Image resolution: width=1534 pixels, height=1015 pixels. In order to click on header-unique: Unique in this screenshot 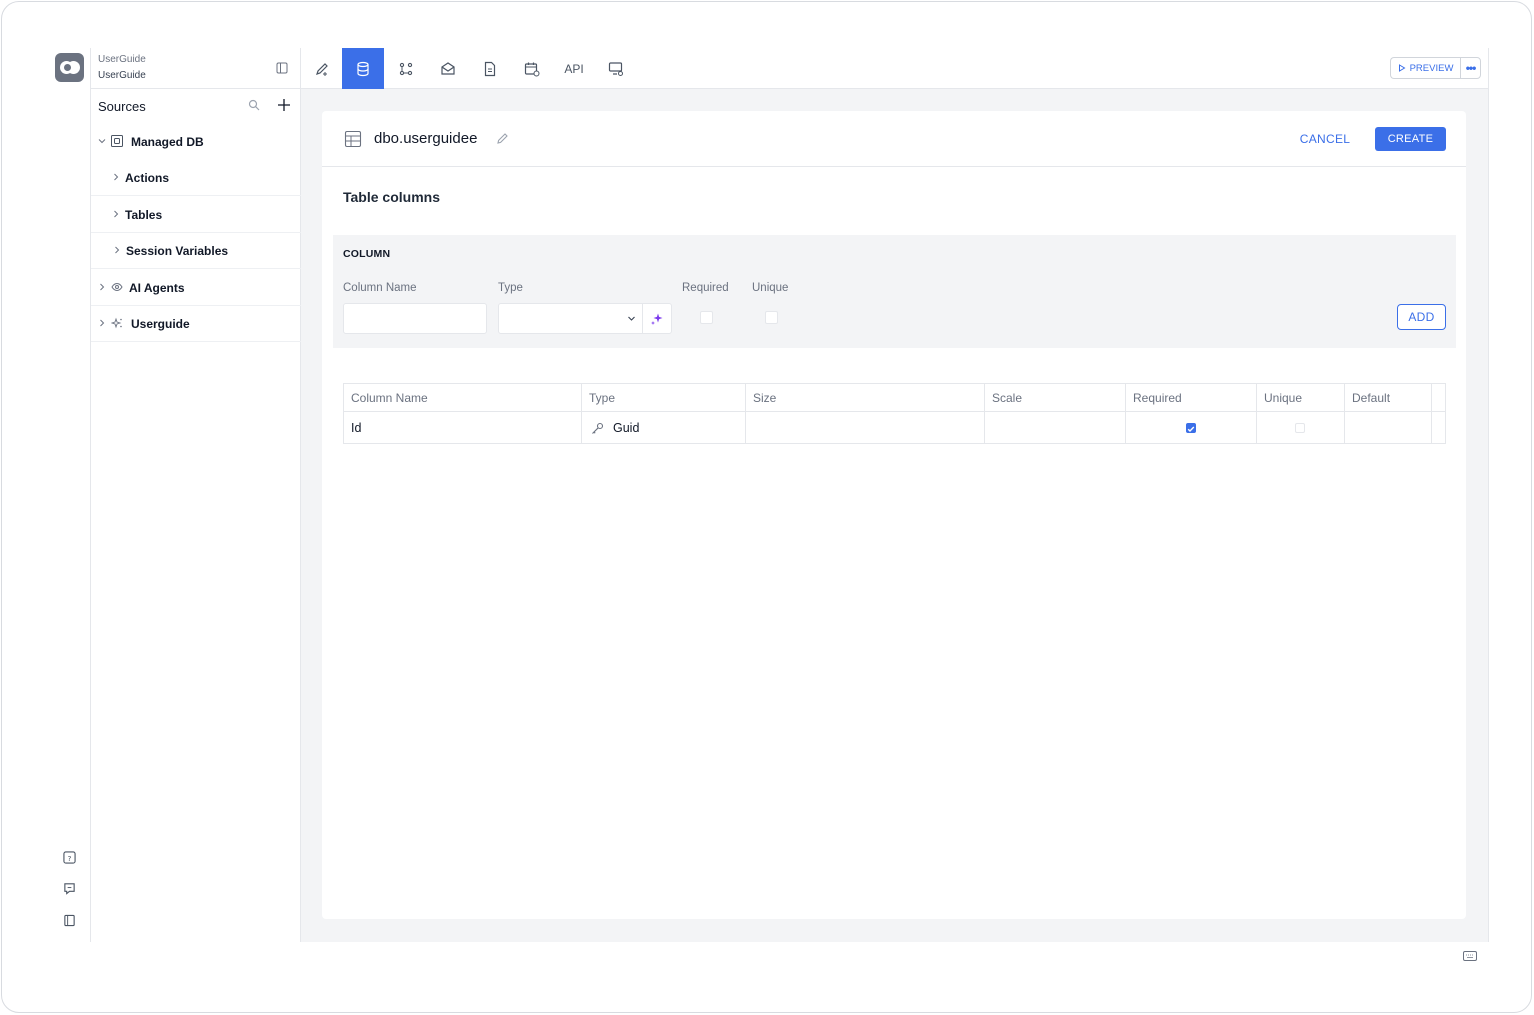, I will do `click(1301, 397)`.